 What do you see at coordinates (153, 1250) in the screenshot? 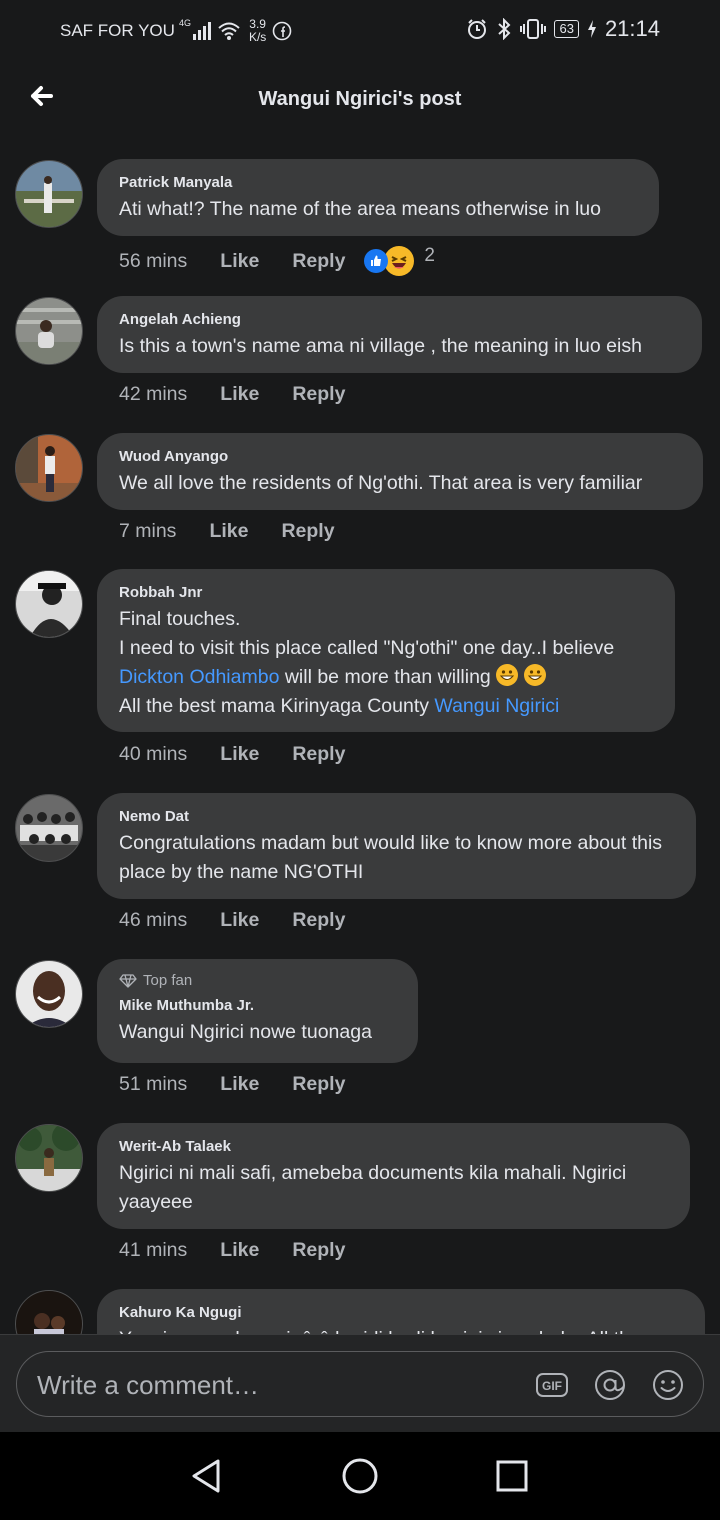
I see `comment-time: 41 mins` at bounding box center [153, 1250].